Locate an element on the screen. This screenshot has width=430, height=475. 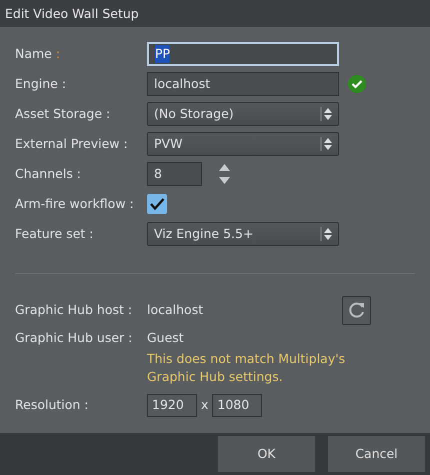
checkbox is located at coordinates (157, 204).